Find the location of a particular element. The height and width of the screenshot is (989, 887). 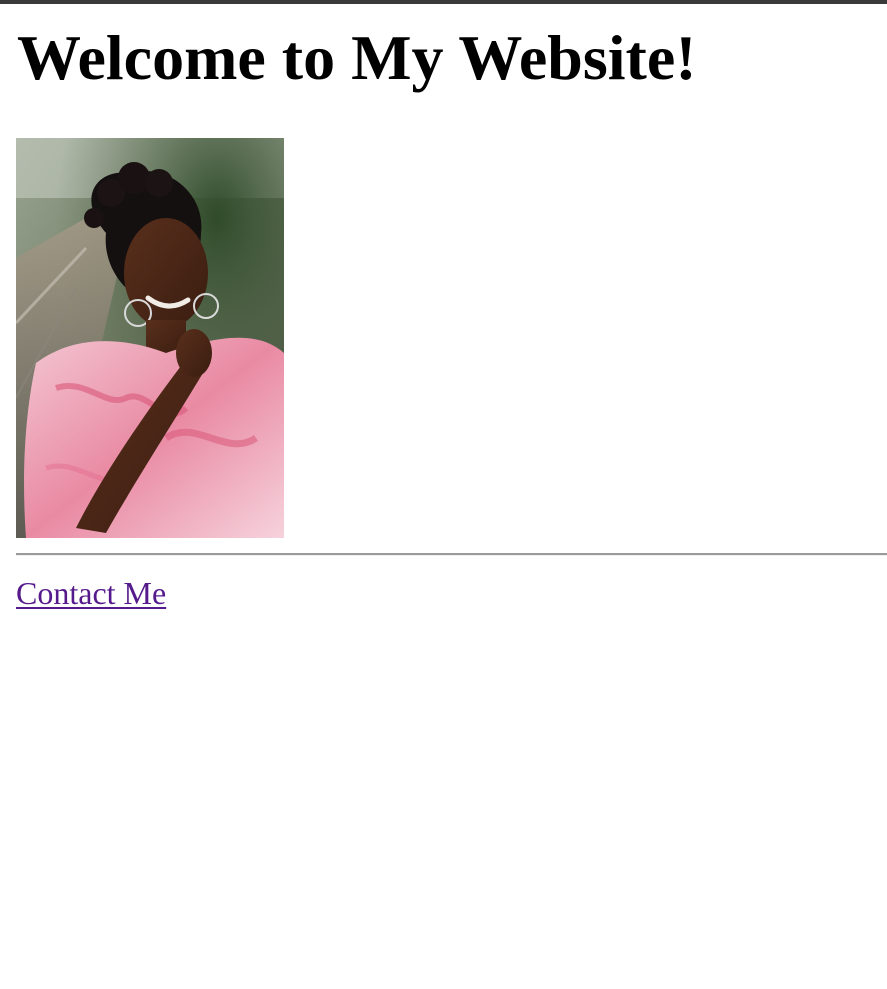

contact-me-link: Contact Me is located at coordinates (91, 593).